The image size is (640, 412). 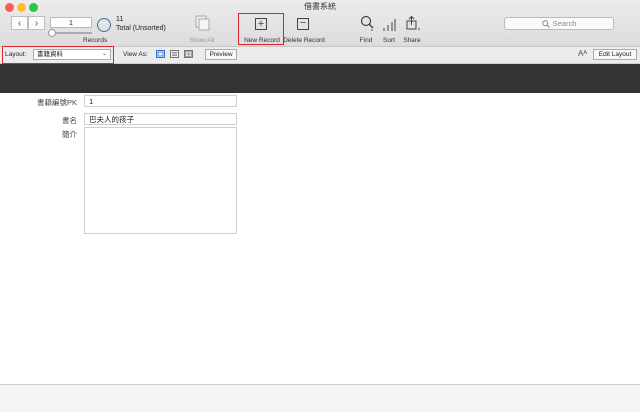 I want to click on sort-bars-icon, so click(x=389, y=24).